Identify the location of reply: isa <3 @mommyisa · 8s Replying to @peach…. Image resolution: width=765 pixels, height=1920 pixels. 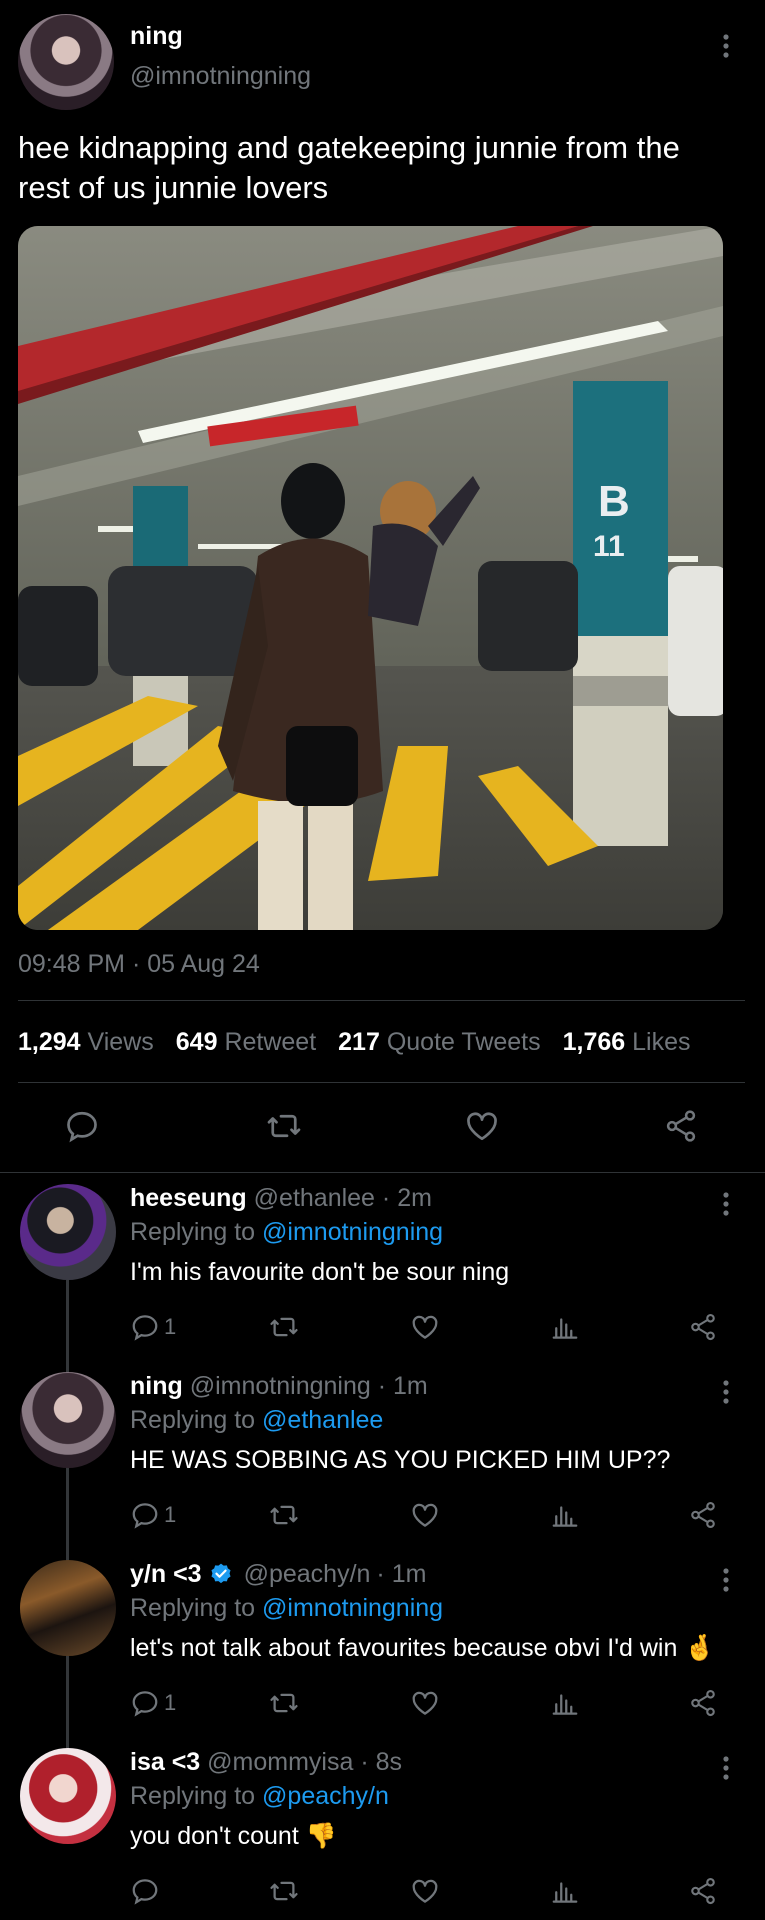
(382, 1832).